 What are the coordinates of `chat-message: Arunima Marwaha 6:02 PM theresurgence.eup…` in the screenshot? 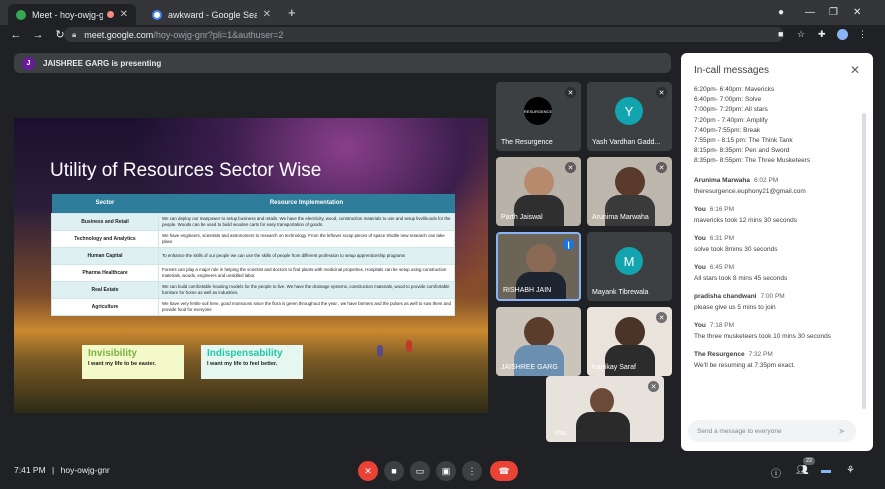 It's located at (776, 186).